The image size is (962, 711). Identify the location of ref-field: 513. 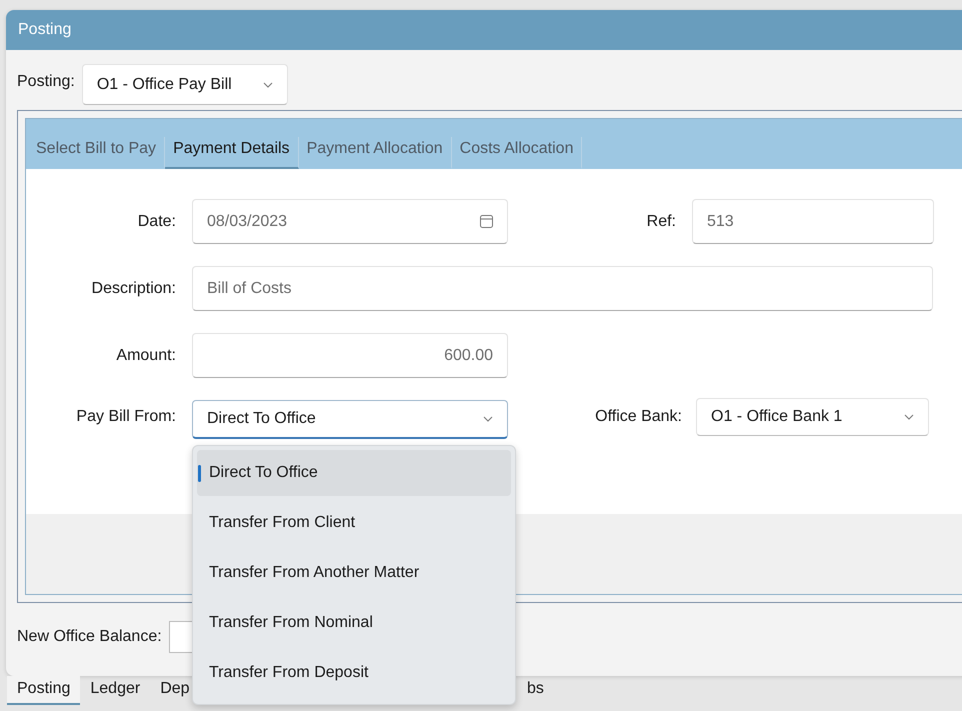
(813, 221).